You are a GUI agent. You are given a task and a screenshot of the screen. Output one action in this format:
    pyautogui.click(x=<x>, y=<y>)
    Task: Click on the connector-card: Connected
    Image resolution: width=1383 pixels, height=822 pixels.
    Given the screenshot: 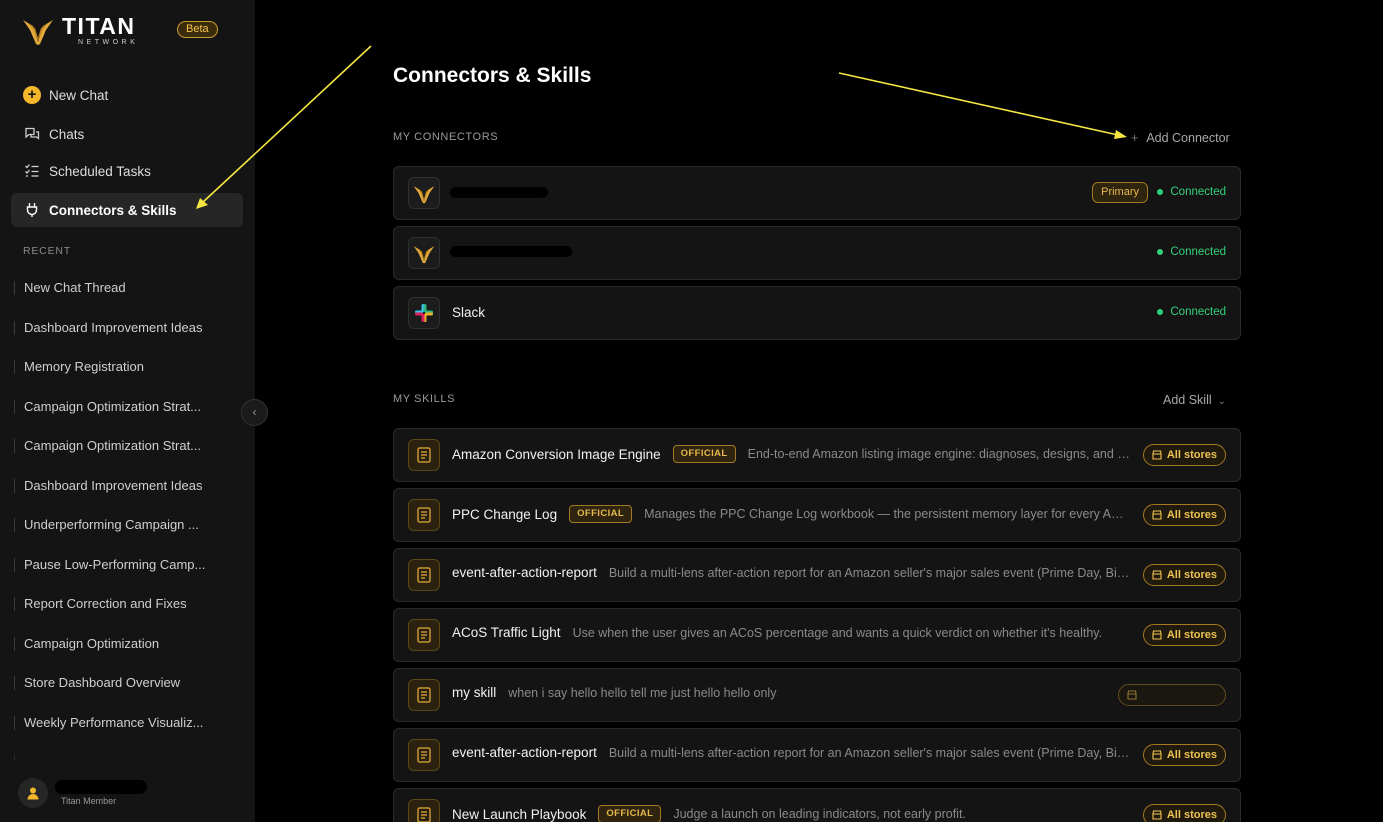 What is the action you would take?
    pyautogui.click(x=817, y=253)
    